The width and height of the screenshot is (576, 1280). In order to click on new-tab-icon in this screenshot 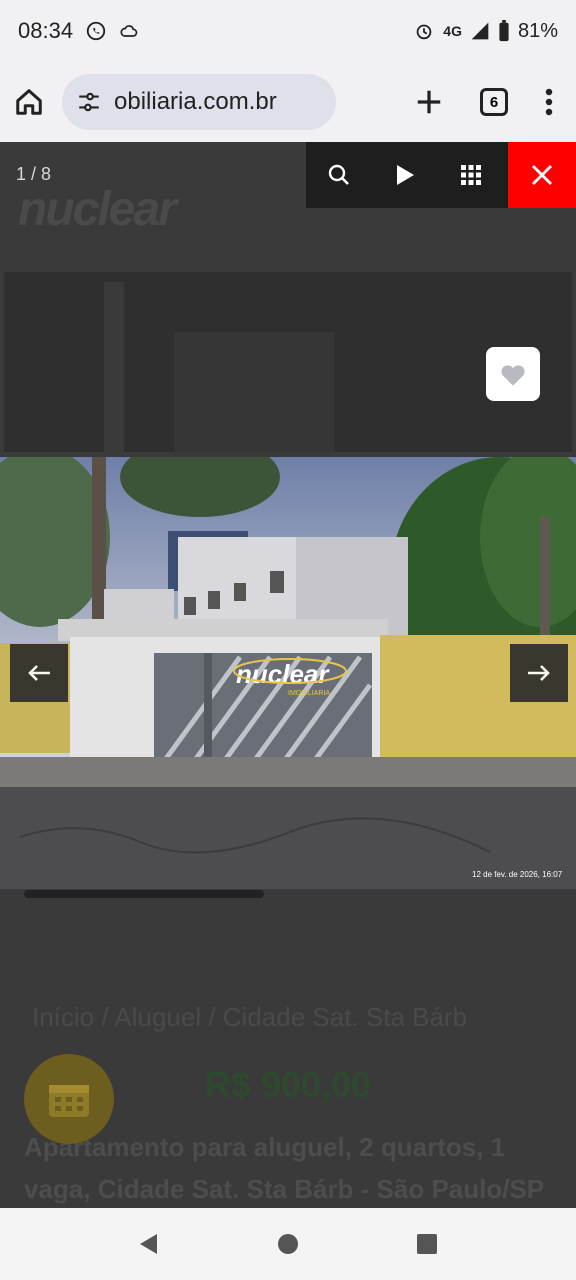, I will do `click(429, 102)`.